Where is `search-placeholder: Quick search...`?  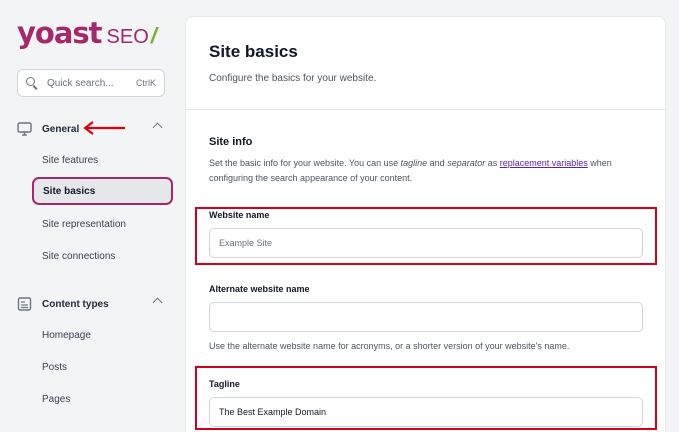
search-placeholder: Quick search... is located at coordinates (80, 83).